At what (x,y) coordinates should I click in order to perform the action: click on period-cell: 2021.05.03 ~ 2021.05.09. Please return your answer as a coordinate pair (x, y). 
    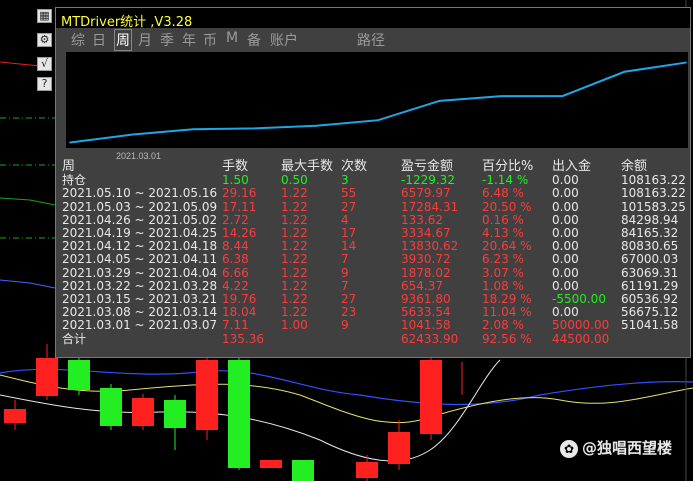
    Looking at the image, I should click on (140, 206).